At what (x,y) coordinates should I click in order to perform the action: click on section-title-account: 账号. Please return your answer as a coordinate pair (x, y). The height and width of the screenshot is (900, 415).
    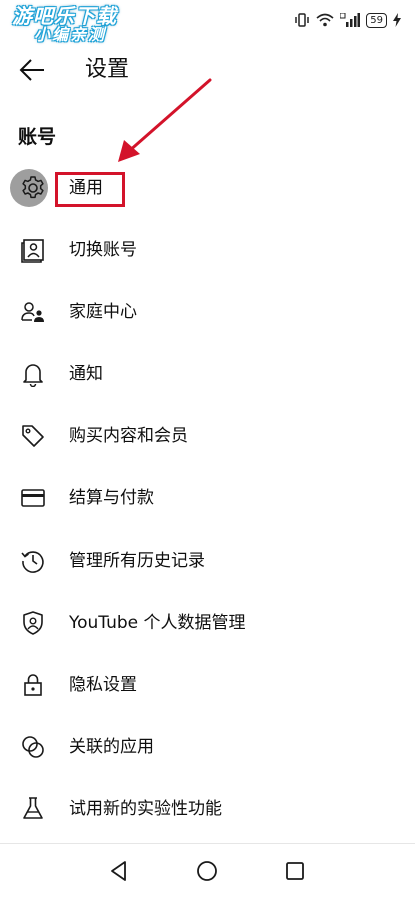
    Looking at the image, I should click on (37, 137).